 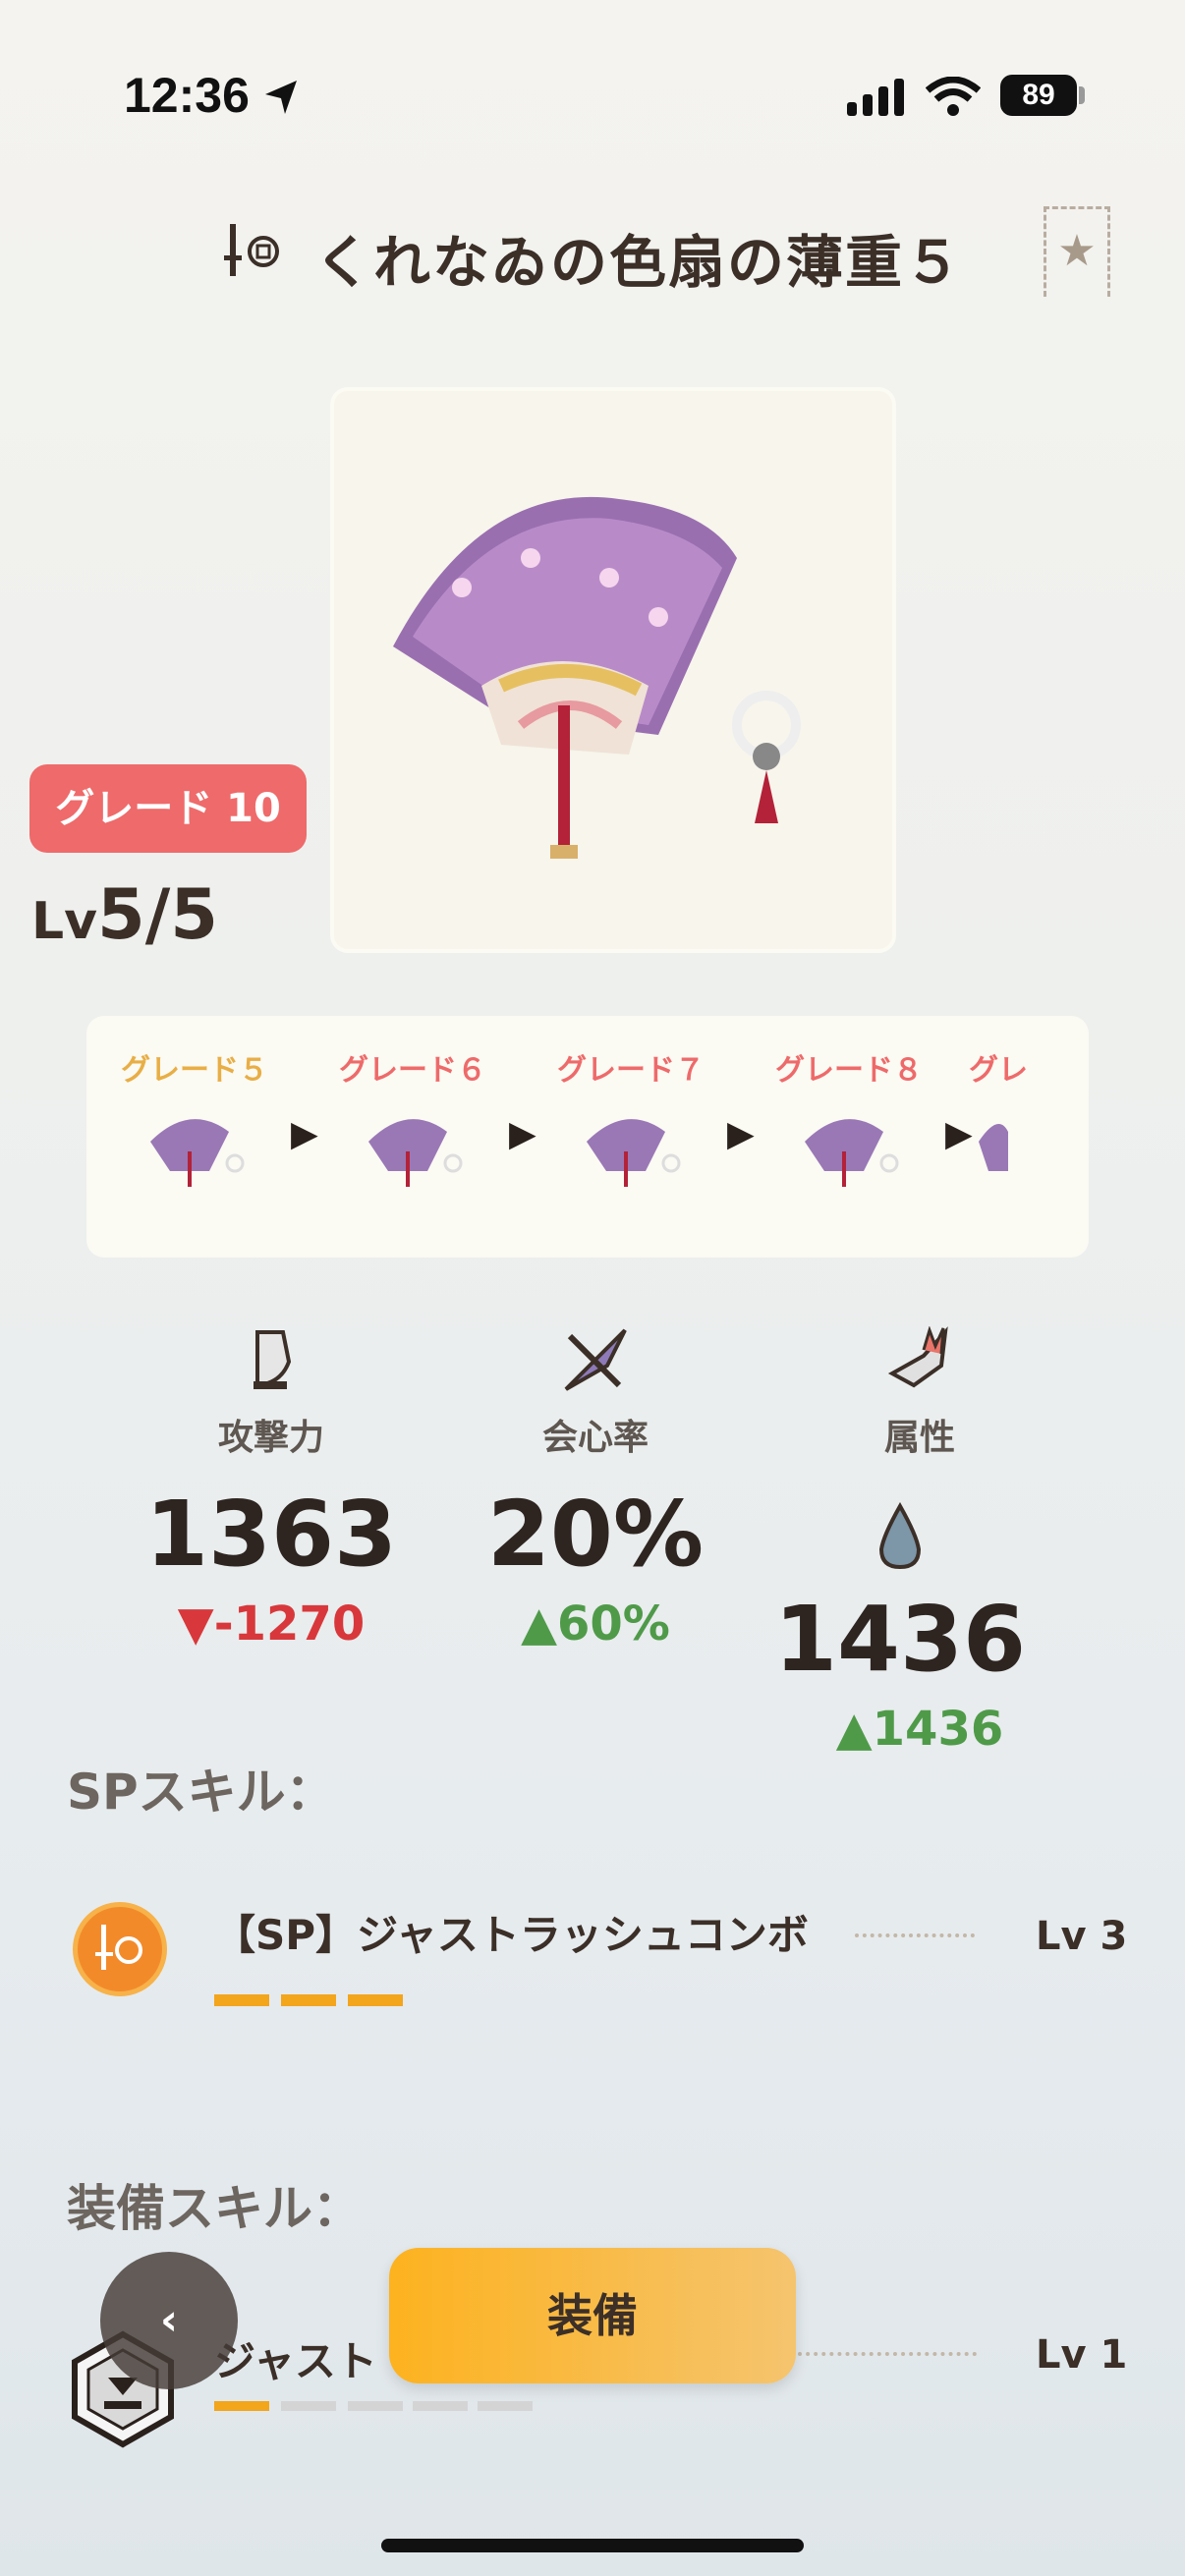 I want to click on grade-label: グレード５, so click(x=195, y=1070).